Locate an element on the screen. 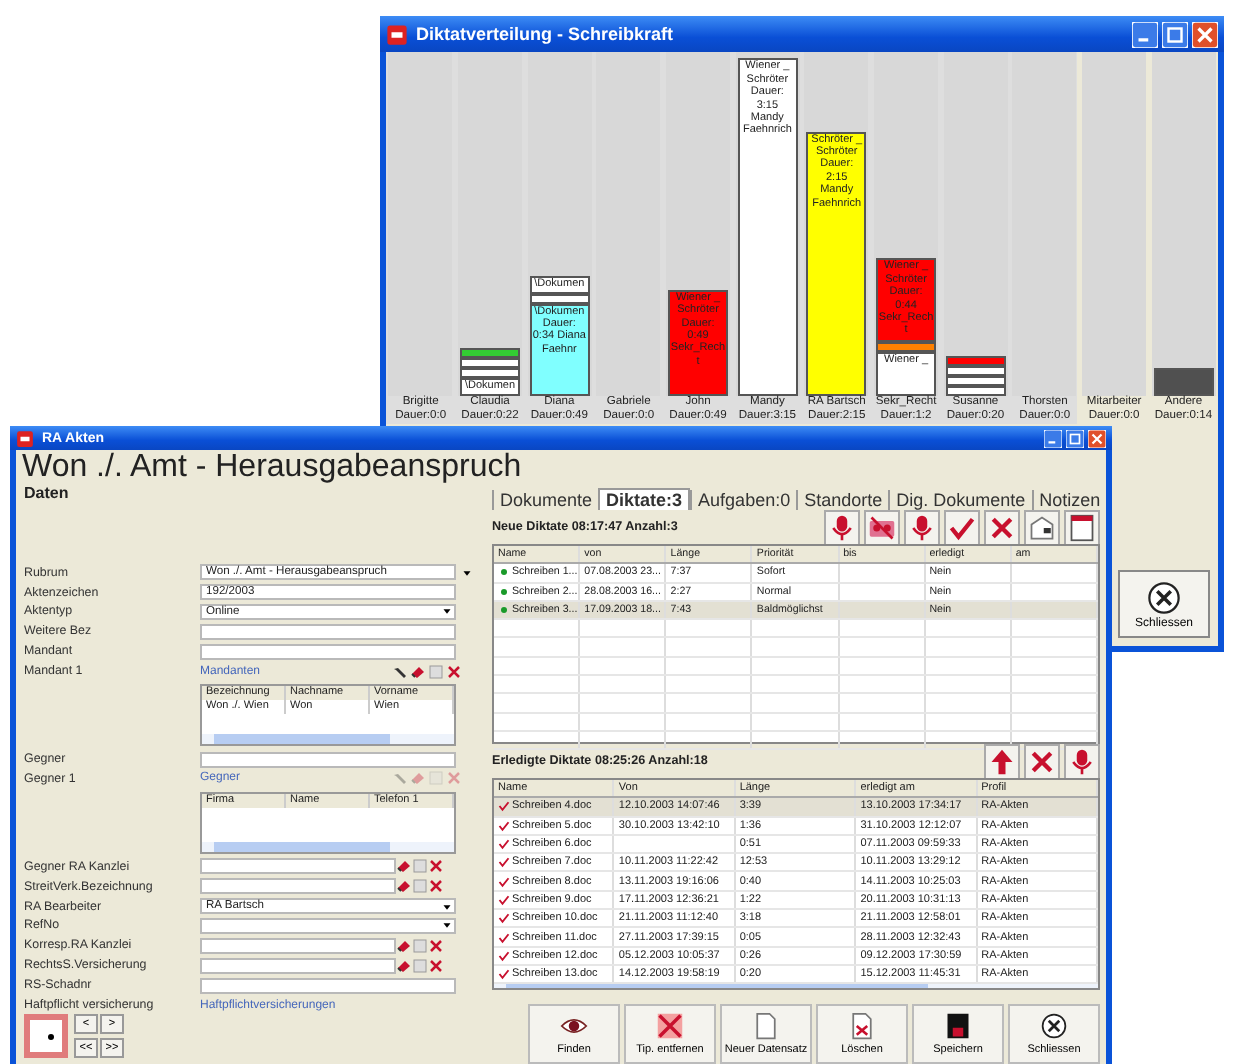 The image size is (1250, 1064). window-icon is located at coordinates (1082, 527).